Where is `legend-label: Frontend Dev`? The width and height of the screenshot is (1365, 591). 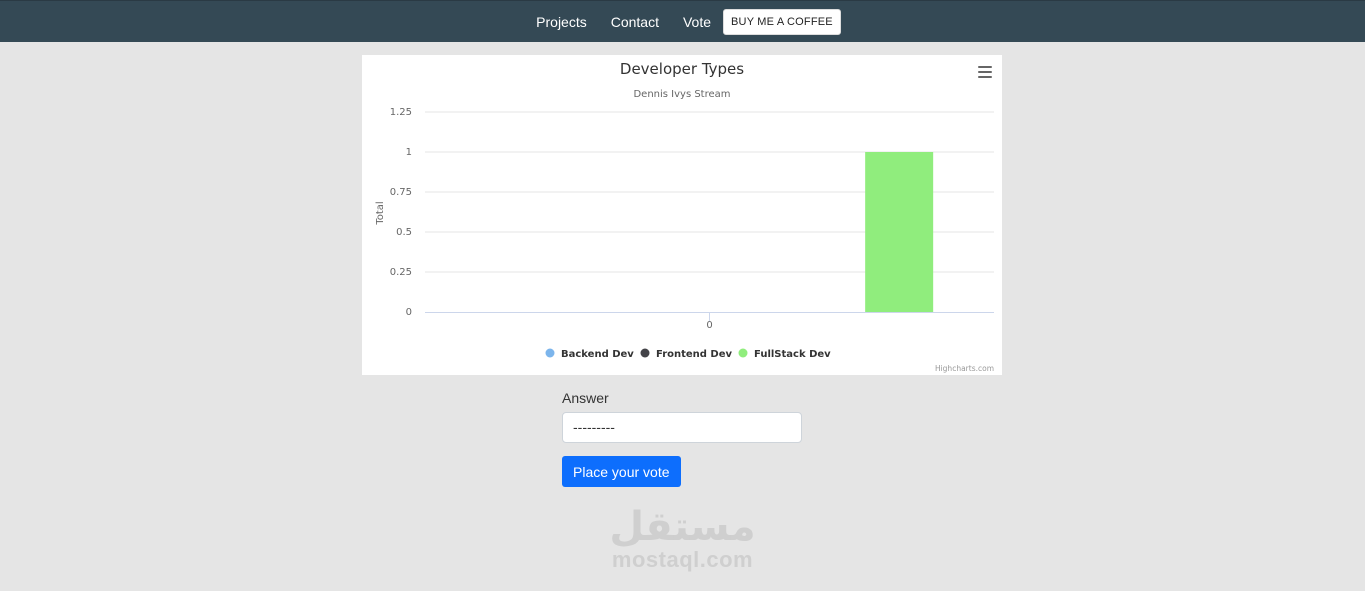 legend-label: Frontend Dev is located at coordinates (694, 354).